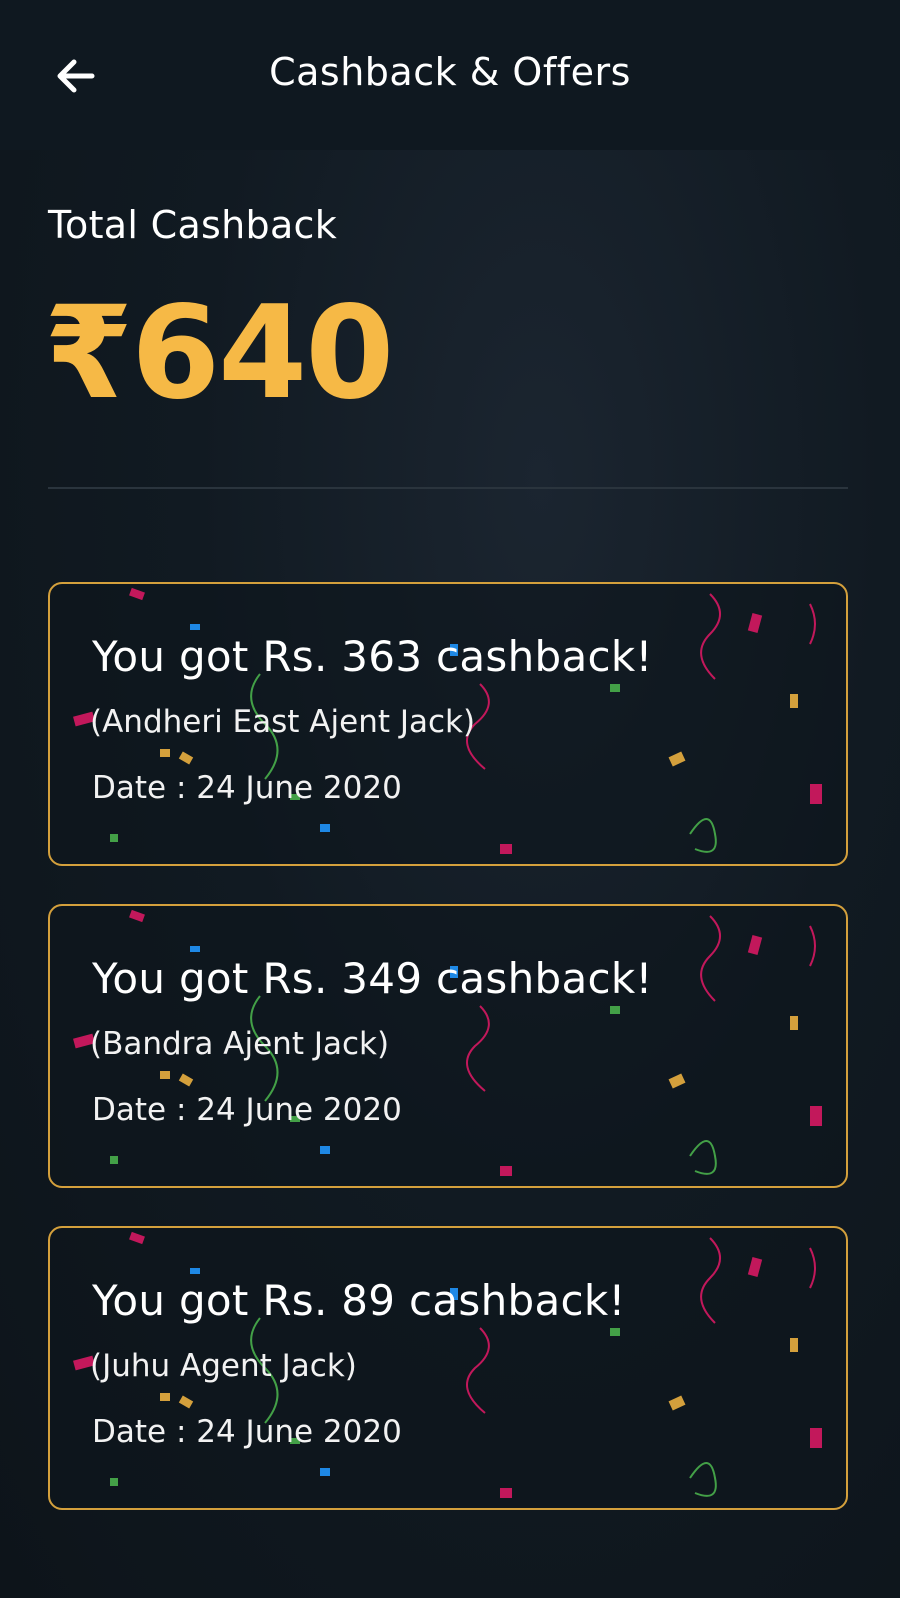 This screenshot has height=1598, width=900. What do you see at coordinates (448, 488) in the screenshot?
I see `divider` at bounding box center [448, 488].